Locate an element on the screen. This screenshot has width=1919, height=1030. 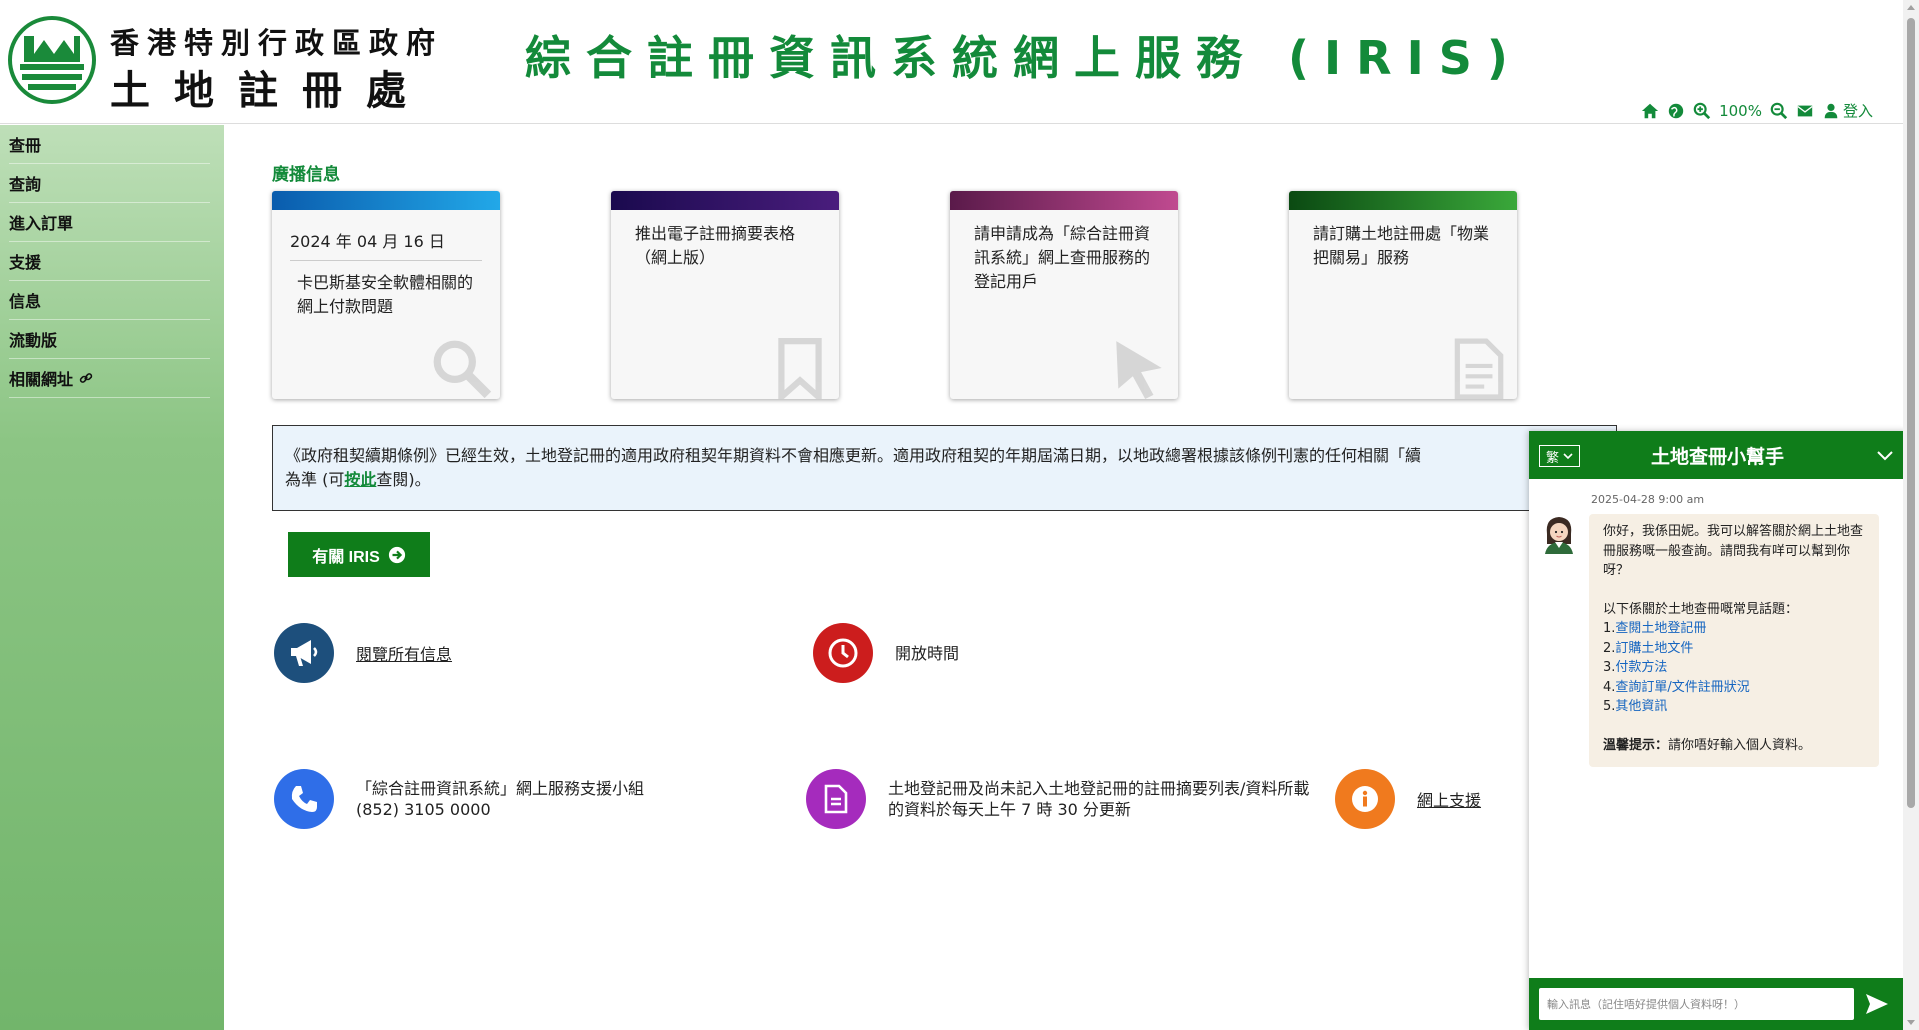
card-date: 2024 年 04 月 16 日 is located at coordinates (386, 244).